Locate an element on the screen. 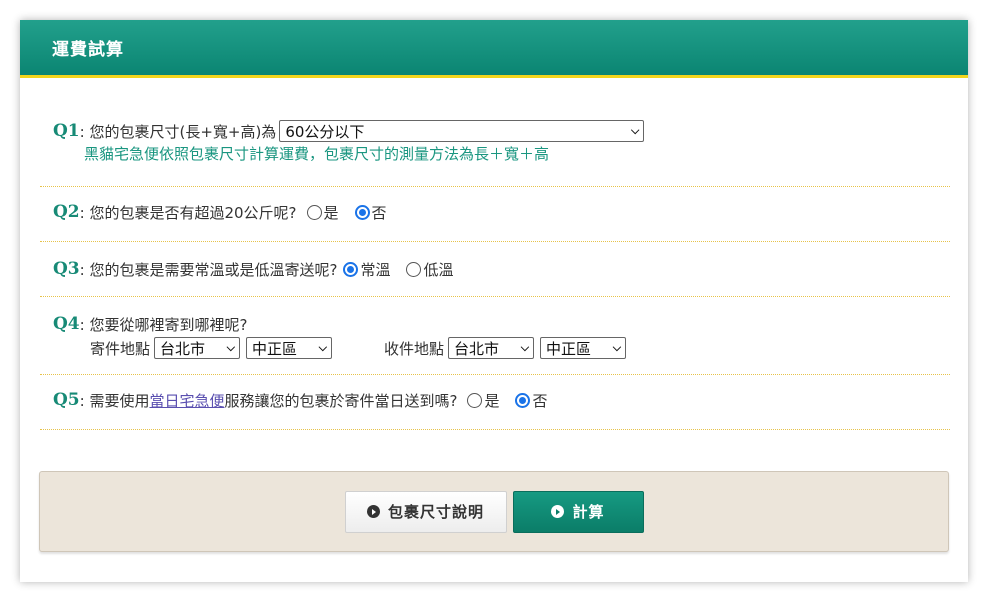 The height and width of the screenshot is (602, 988). calculate-button: 計算 is located at coordinates (578, 511).